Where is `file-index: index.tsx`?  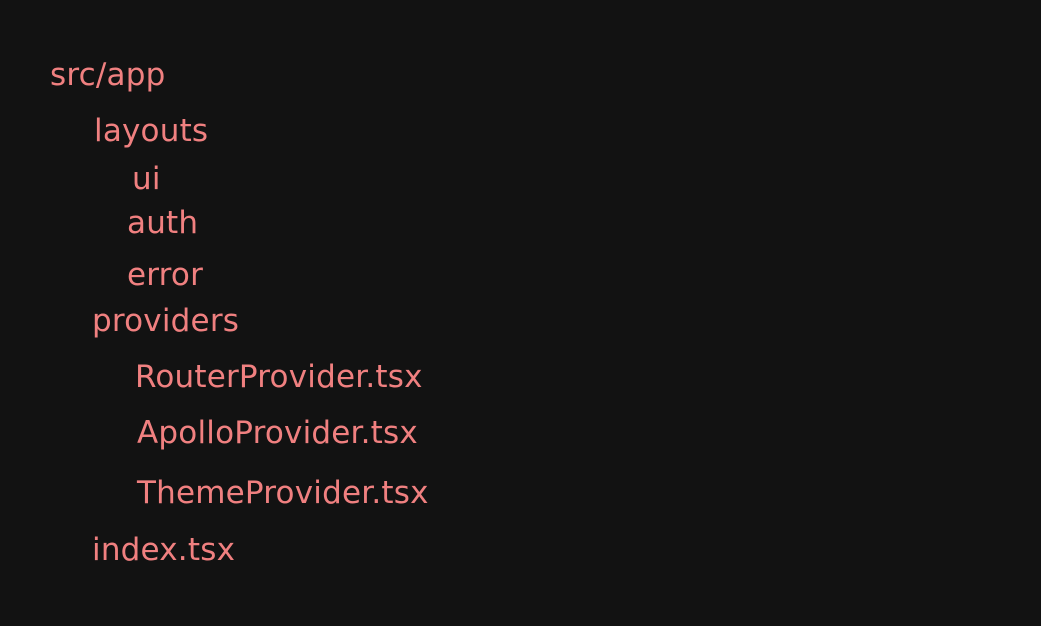
file-index: index.tsx is located at coordinates (164, 550).